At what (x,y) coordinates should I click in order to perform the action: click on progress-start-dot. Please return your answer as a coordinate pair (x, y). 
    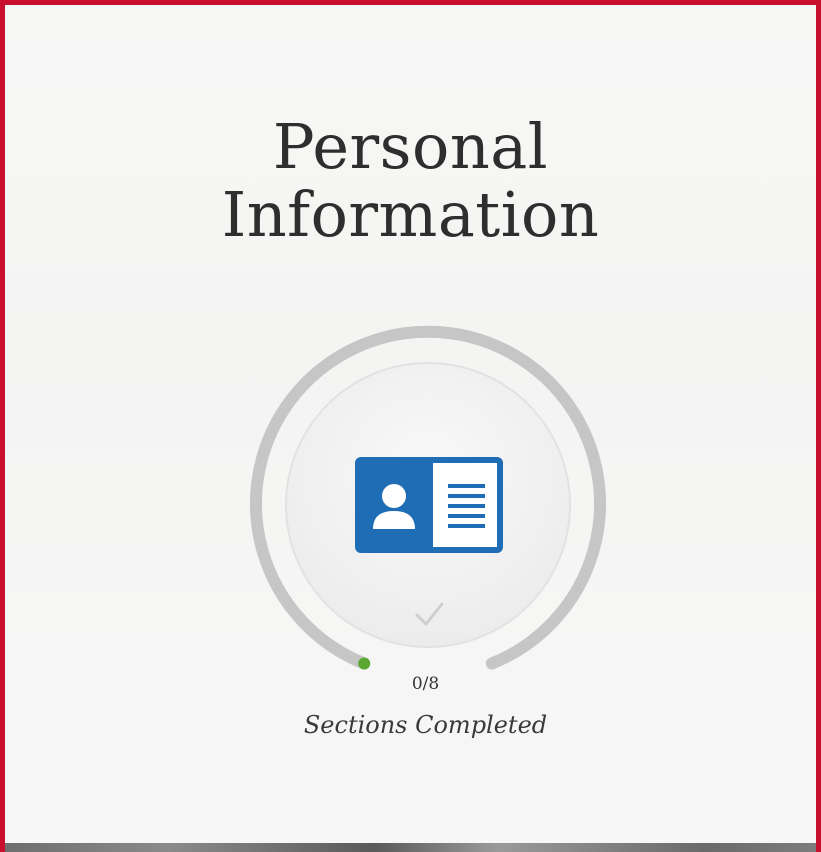
    Looking at the image, I should click on (364, 663).